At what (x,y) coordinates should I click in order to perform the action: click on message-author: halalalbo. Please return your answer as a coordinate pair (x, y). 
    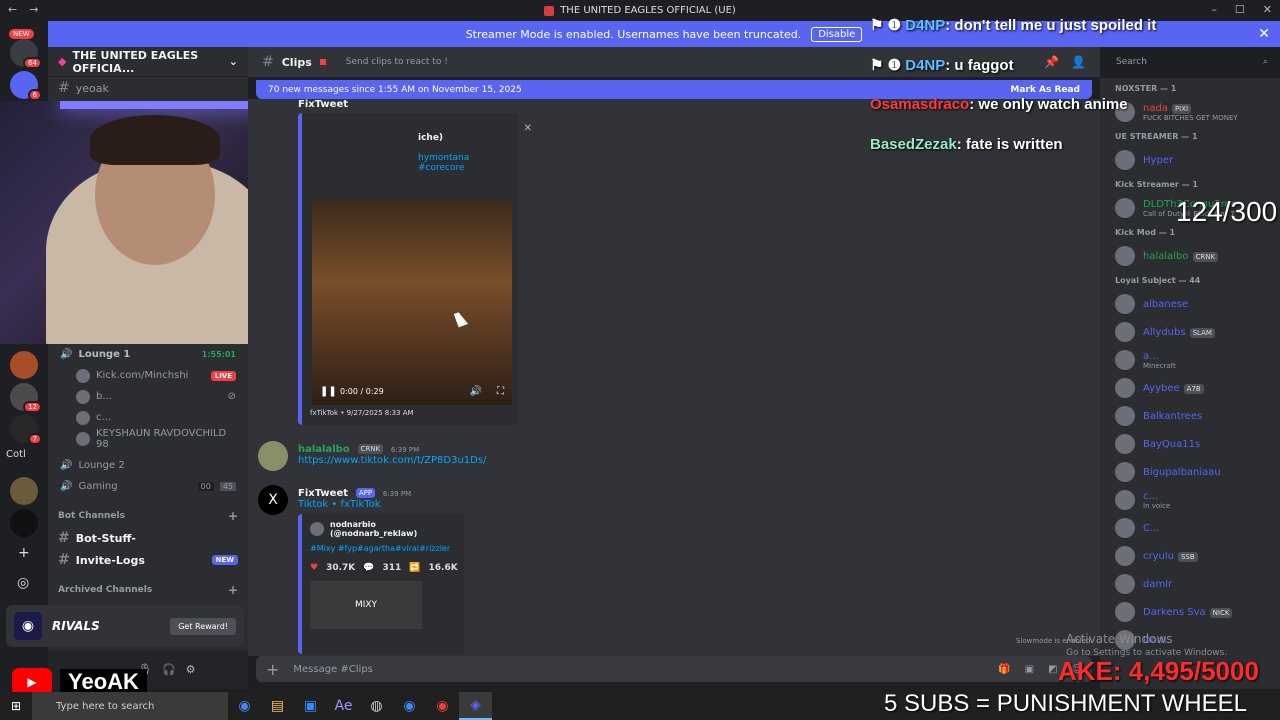
    Looking at the image, I should click on (324, 449).